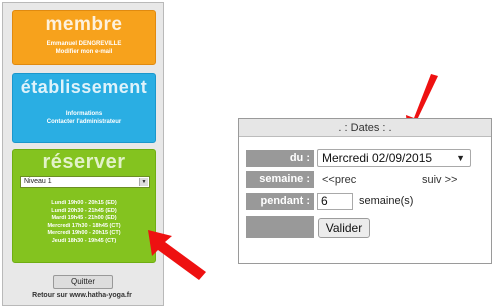 Image resolution: width=492 pixels, height=306 pixels. What do you see at coordinates (339, 180) in the screenshot?
I see `prev-week-link: <<prec` at bounding box center [339, 180].